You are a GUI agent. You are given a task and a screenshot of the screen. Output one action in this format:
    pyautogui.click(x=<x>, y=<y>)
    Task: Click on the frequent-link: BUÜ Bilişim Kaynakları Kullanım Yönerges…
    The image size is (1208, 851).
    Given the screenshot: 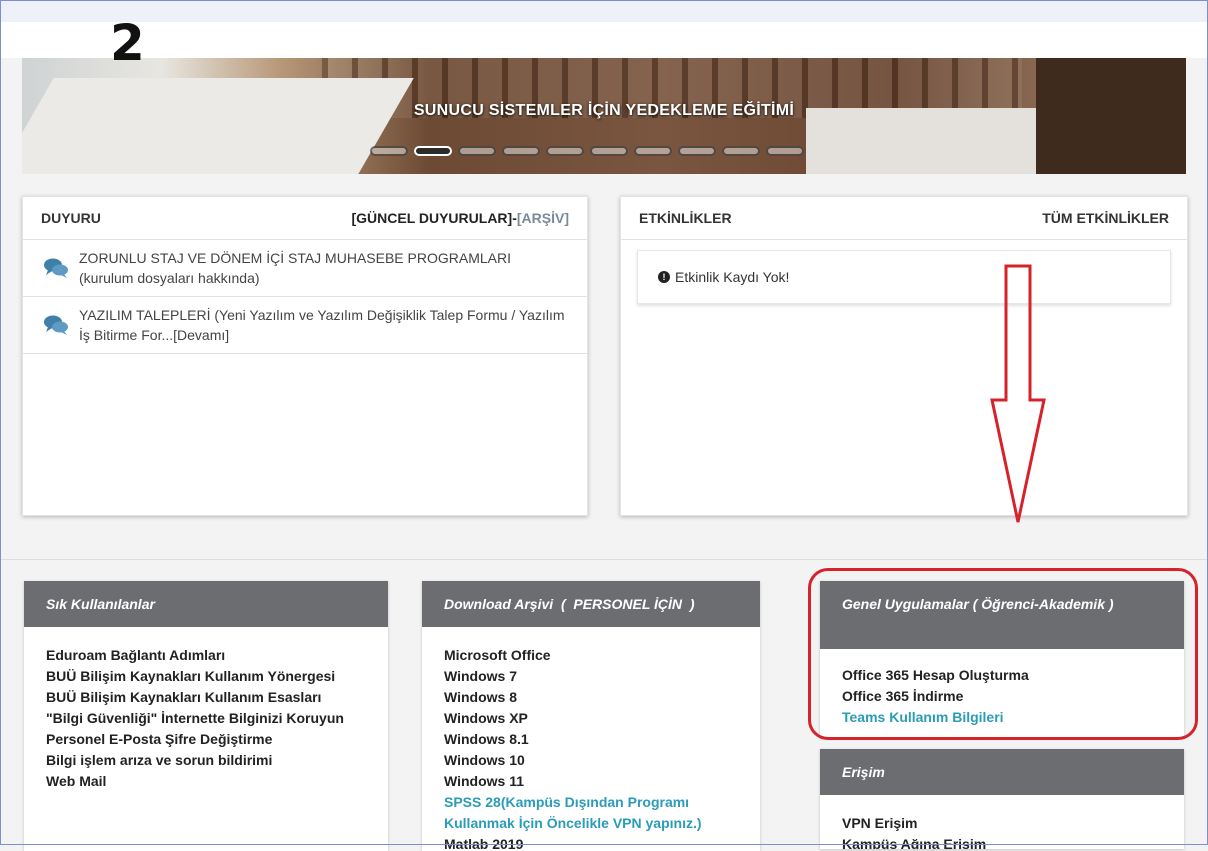 What is the action you would take?
    pyautogui.click(x=206, y=676)
    